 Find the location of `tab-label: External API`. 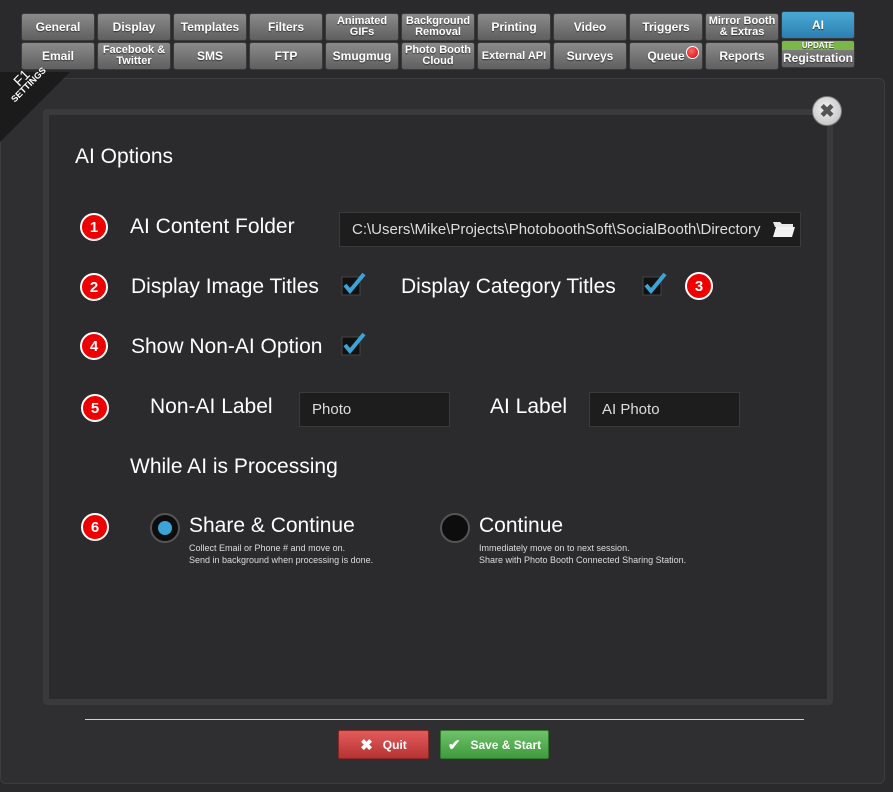

tab-label: External API is located at coordinates (514, 55).